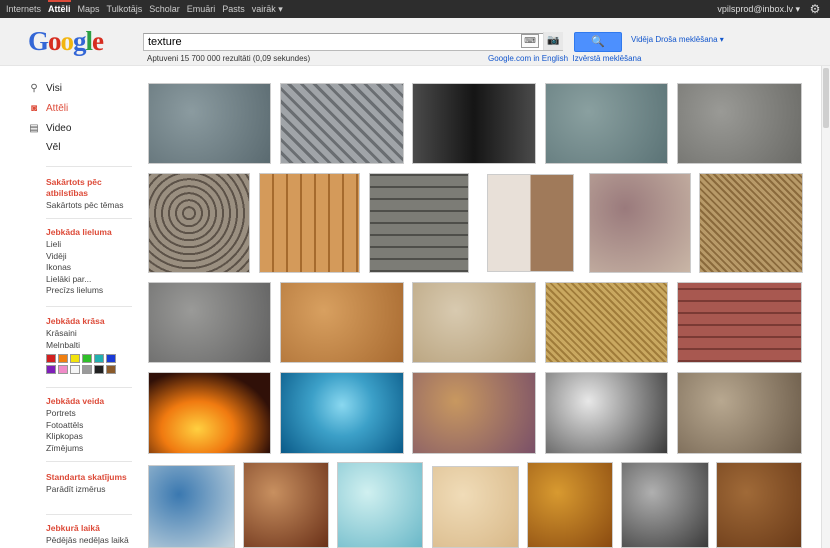 This screenshot has height=548, width=830. I want to click on nav-item: vairāk ▾, so click(267, 9).